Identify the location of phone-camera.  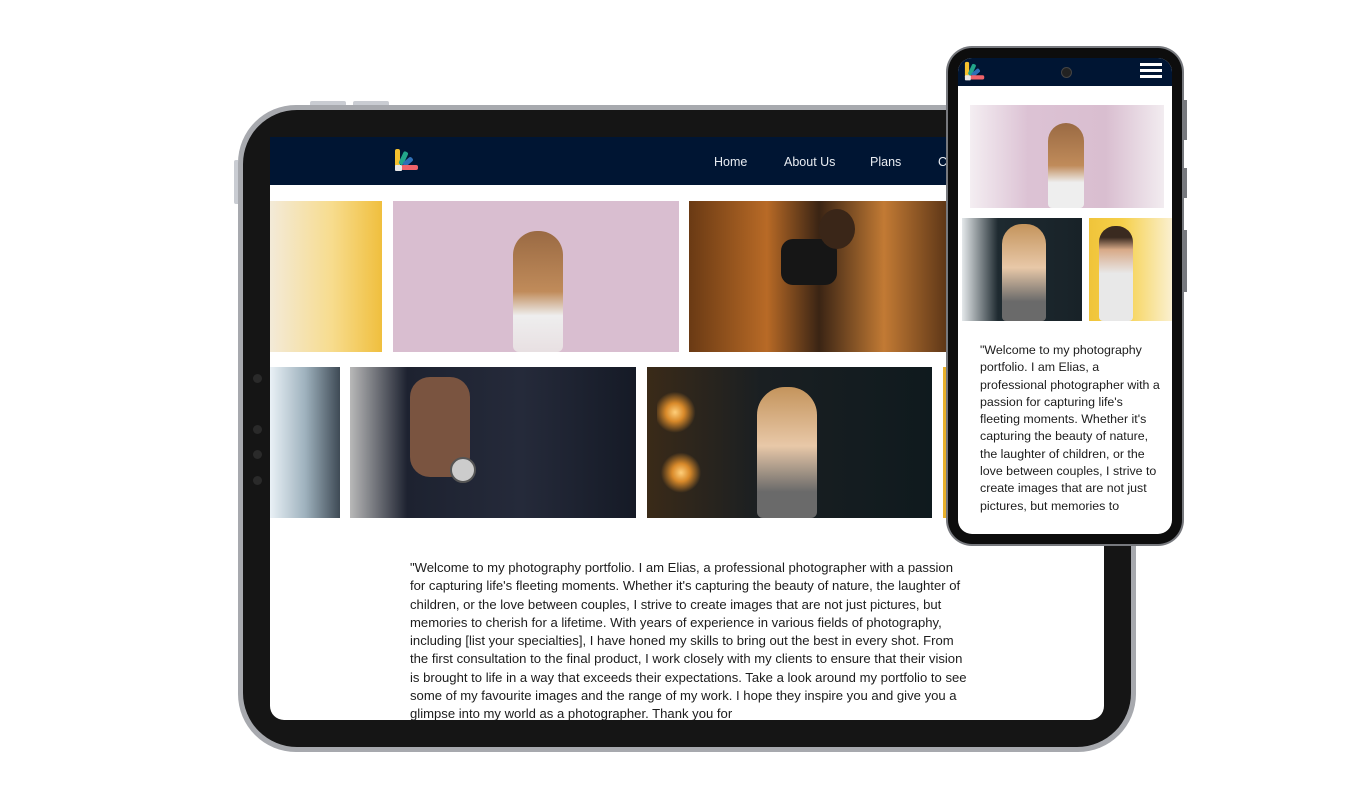
(1066, 72).